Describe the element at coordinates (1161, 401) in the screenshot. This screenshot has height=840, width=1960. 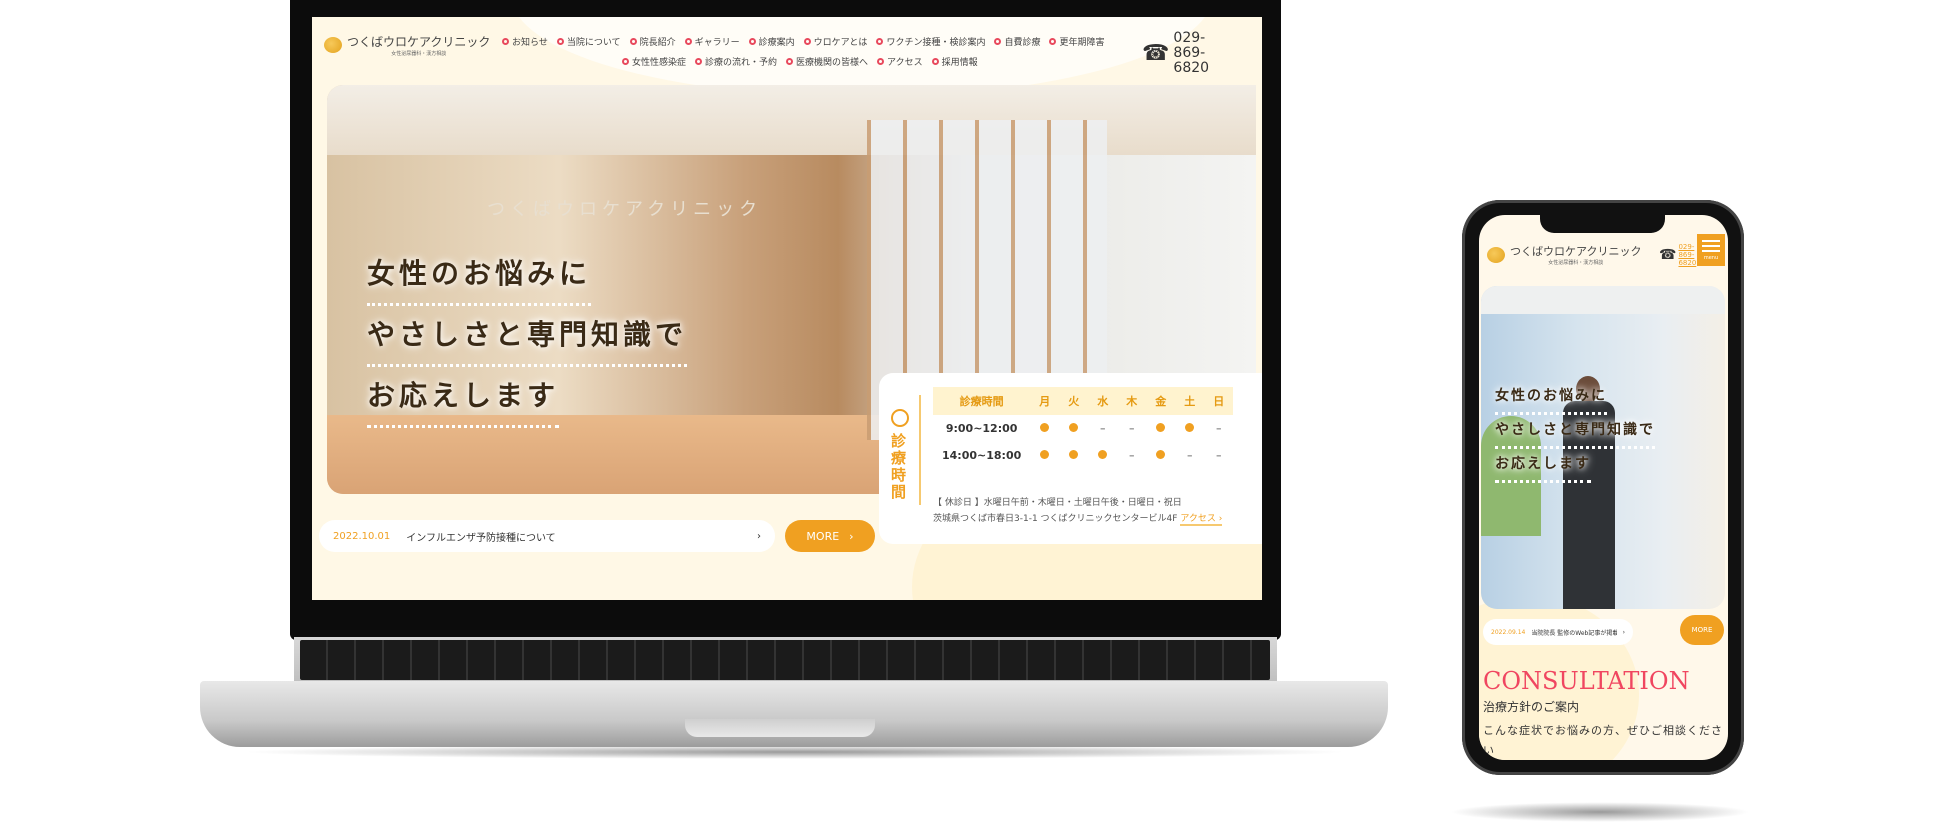
I see `schedule-header-cell: 金` at that location.